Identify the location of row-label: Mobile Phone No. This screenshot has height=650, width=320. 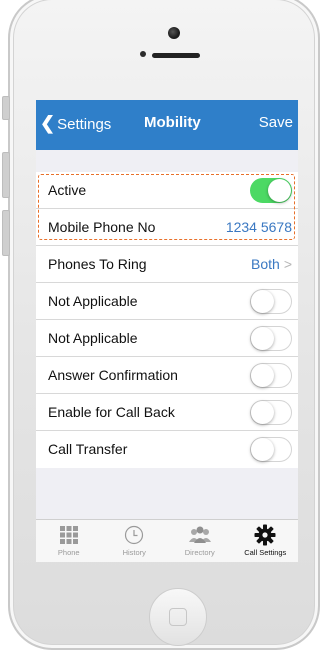
(102, 227).